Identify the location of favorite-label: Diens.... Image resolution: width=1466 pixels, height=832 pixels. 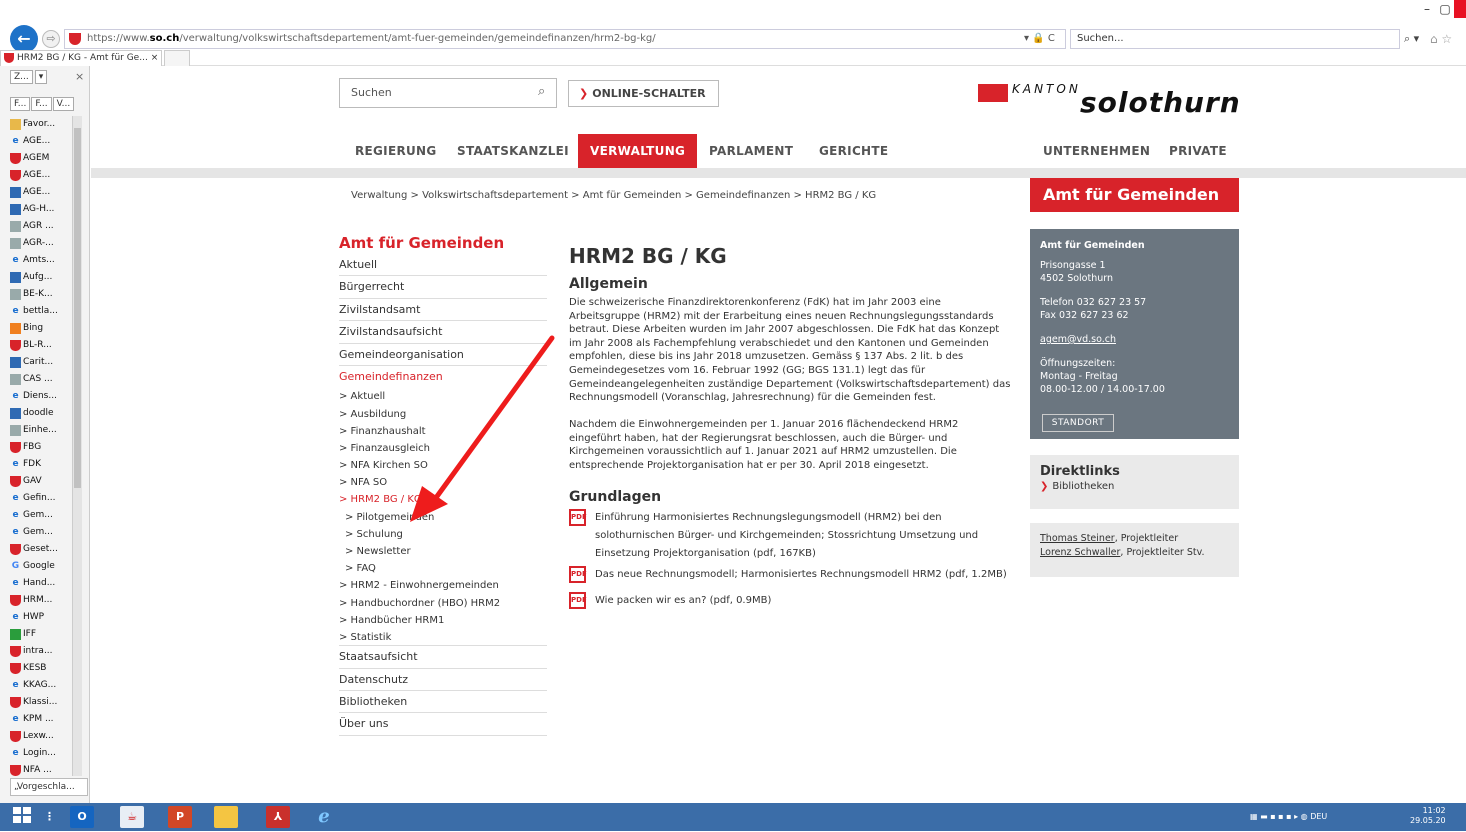
(40, 396).